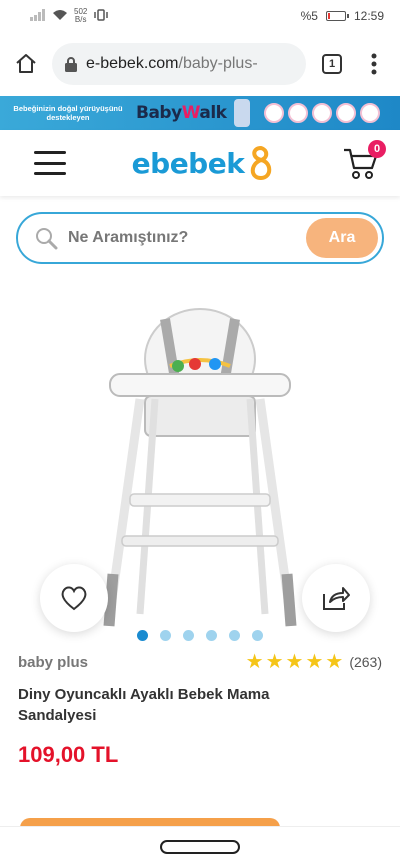  I want to click on status-bar: 502 B/s %5 12:59, so click(200, 16).